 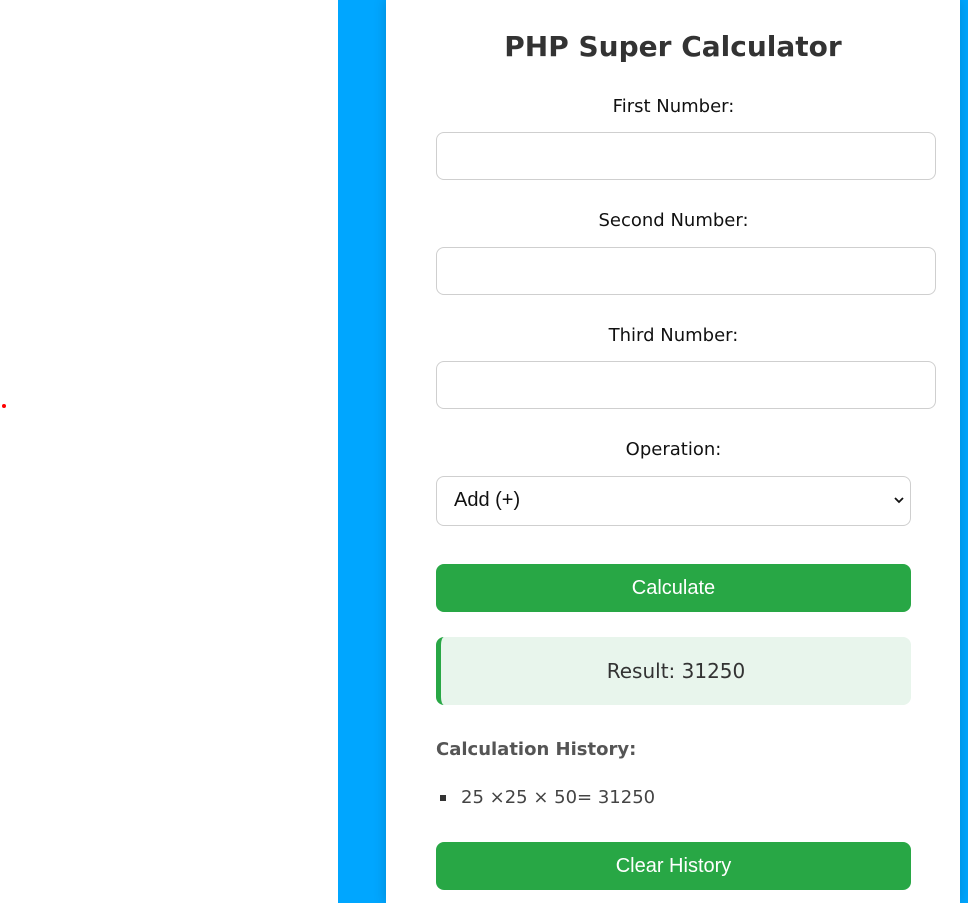 I want to click on chevron-down-icon, so click(x=899, y=500).